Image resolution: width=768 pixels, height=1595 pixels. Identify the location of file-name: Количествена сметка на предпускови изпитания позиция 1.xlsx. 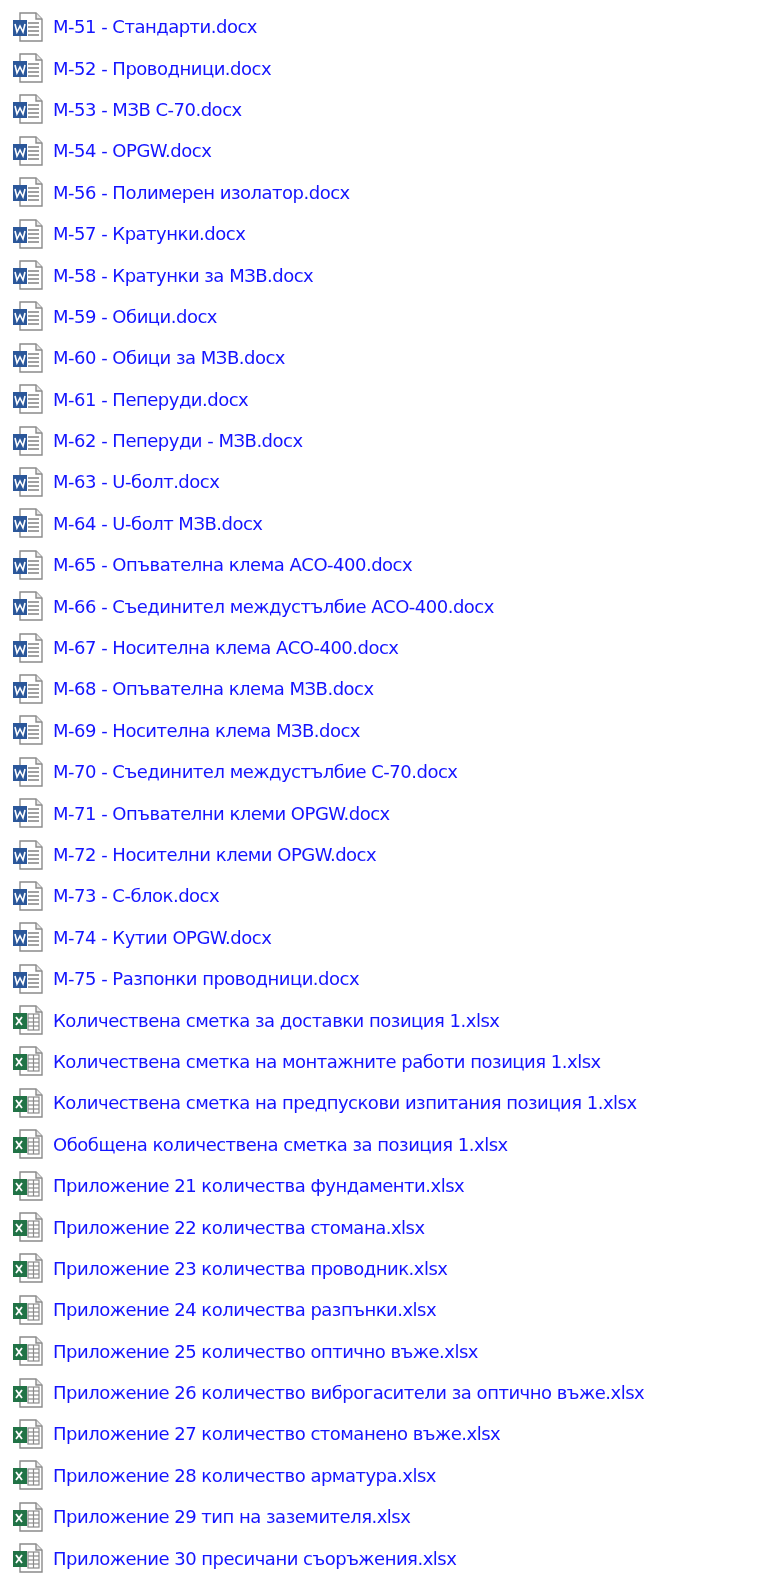
(345, 1103).